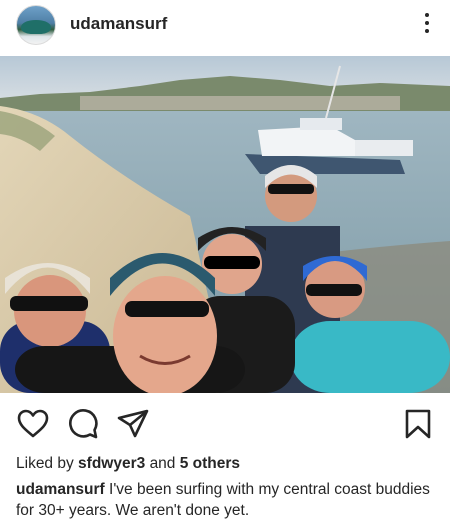 The height and width of the screenshot is (527, 450). I want to click on likes-prefix: Liked by, so click(45, 463).